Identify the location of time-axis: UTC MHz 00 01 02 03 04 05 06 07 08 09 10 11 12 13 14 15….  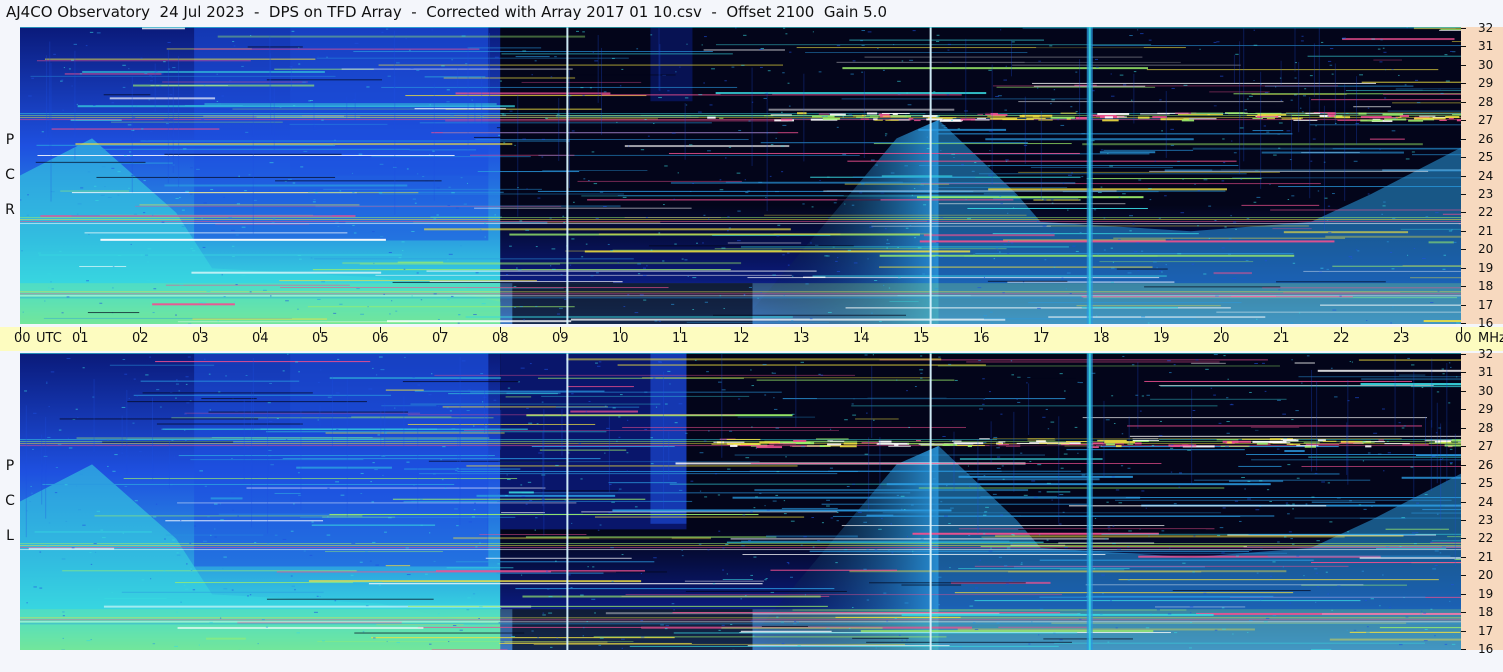
(751, 339).